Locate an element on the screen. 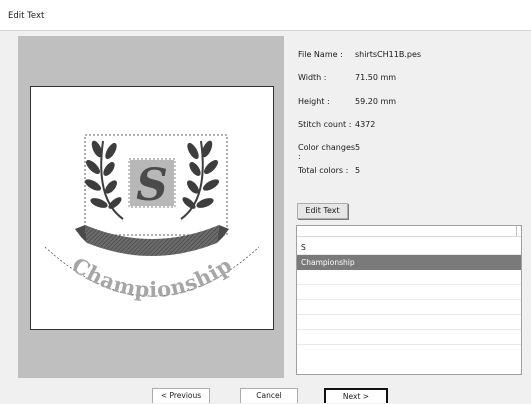 This screenshot has height=404, width=531. total-colors-value: 5 is located at coordinates (358, 170).